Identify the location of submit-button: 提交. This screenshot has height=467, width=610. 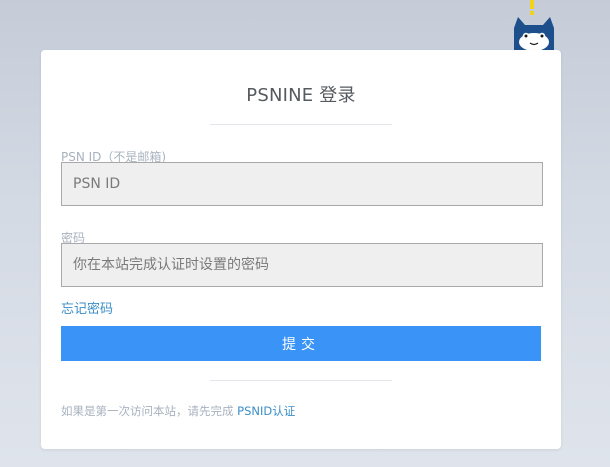
(301, 343).